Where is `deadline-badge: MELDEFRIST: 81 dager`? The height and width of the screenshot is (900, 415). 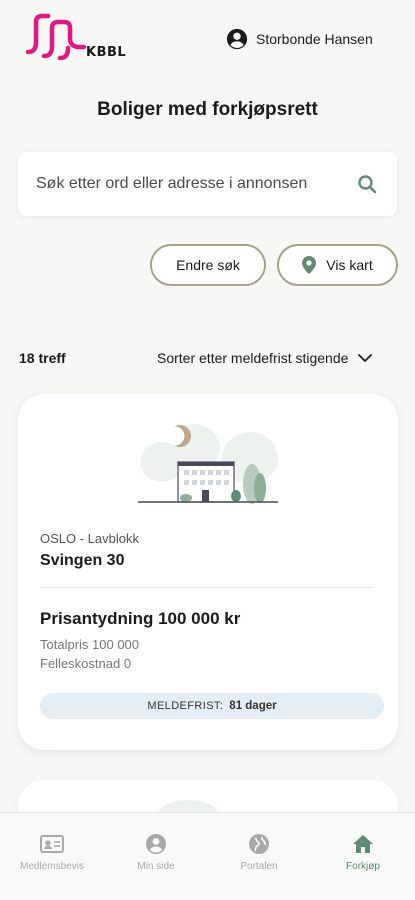 deadline-badge: MELDEFRIST: 81 dager is located at coordinates (212, 706).